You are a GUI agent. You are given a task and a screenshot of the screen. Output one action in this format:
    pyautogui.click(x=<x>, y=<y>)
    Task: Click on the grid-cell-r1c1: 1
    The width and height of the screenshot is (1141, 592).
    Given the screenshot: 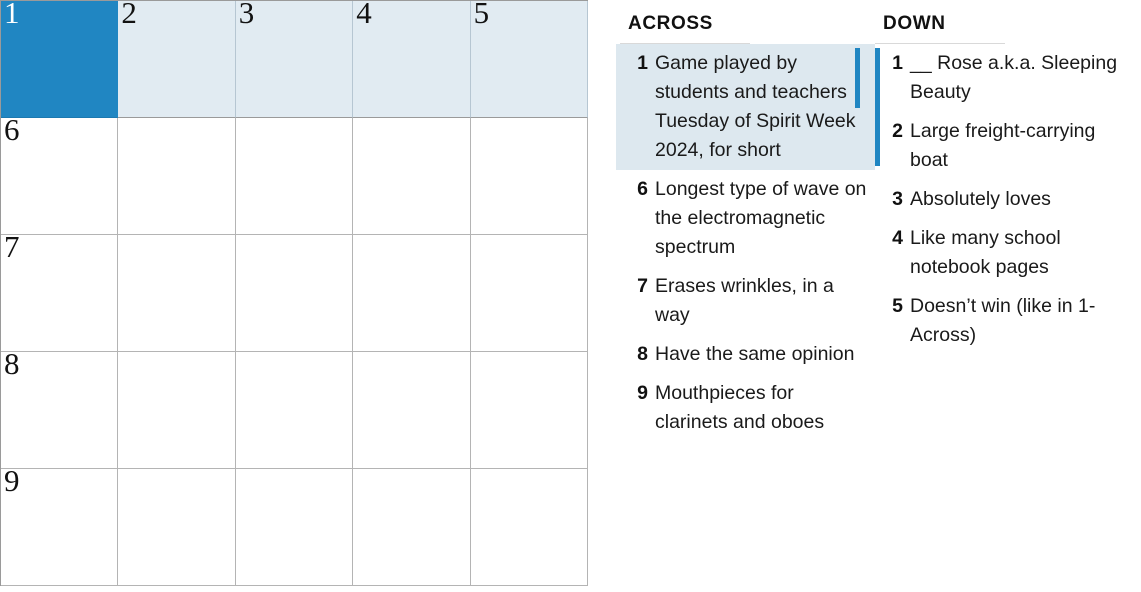 What is the action you would take?
    pyautogui.click(x=60, y=59)
    